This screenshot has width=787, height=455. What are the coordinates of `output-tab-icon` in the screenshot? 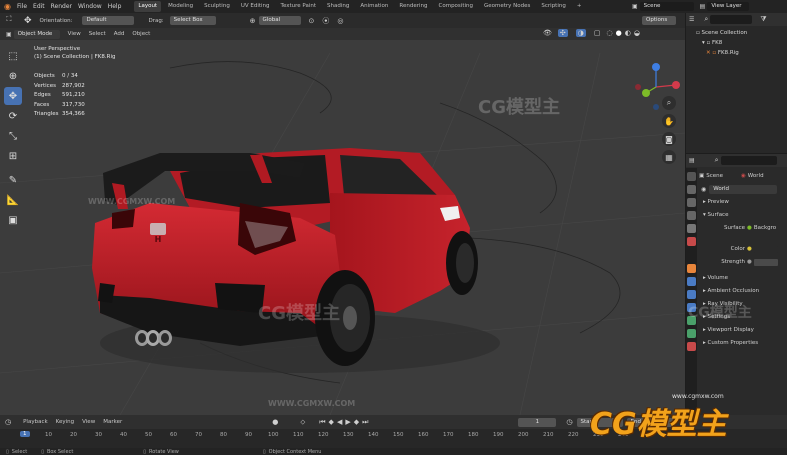 It's located at (691, 202).